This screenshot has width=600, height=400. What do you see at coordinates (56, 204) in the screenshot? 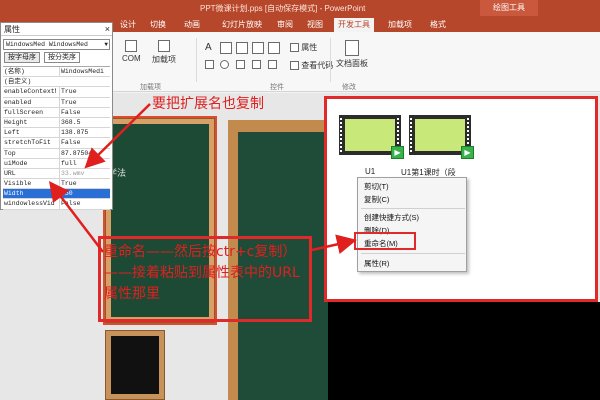
I see `table-row: windowlessVid False` at bounding box center [56, 204].